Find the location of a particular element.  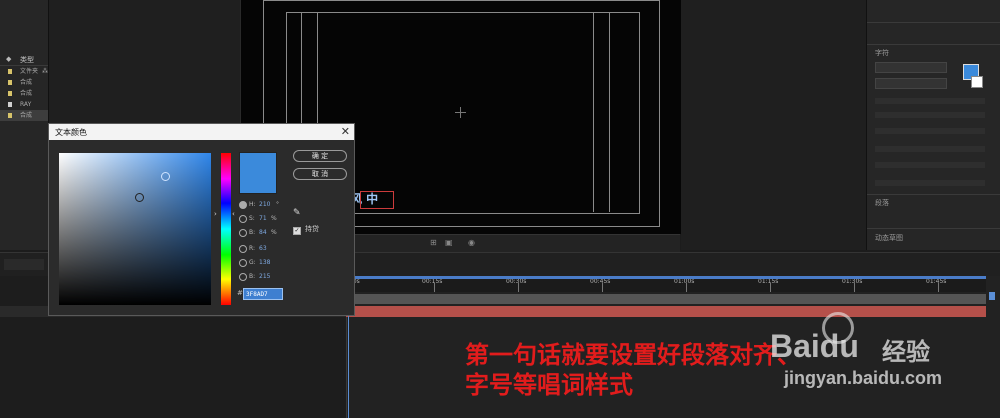

only-web-colors-label: 持贷 is located at coordinates (312, 229).